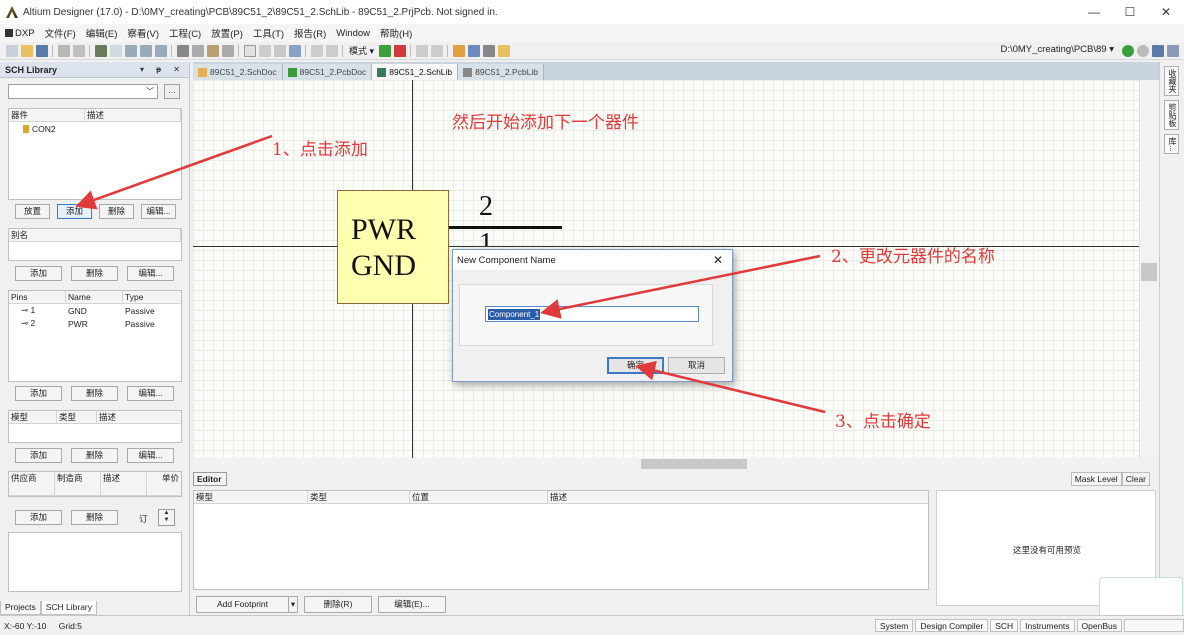  Describe the element at coordinates (38, 517) in the screenshot. I see `add-supplier-button: 添加` at that location.